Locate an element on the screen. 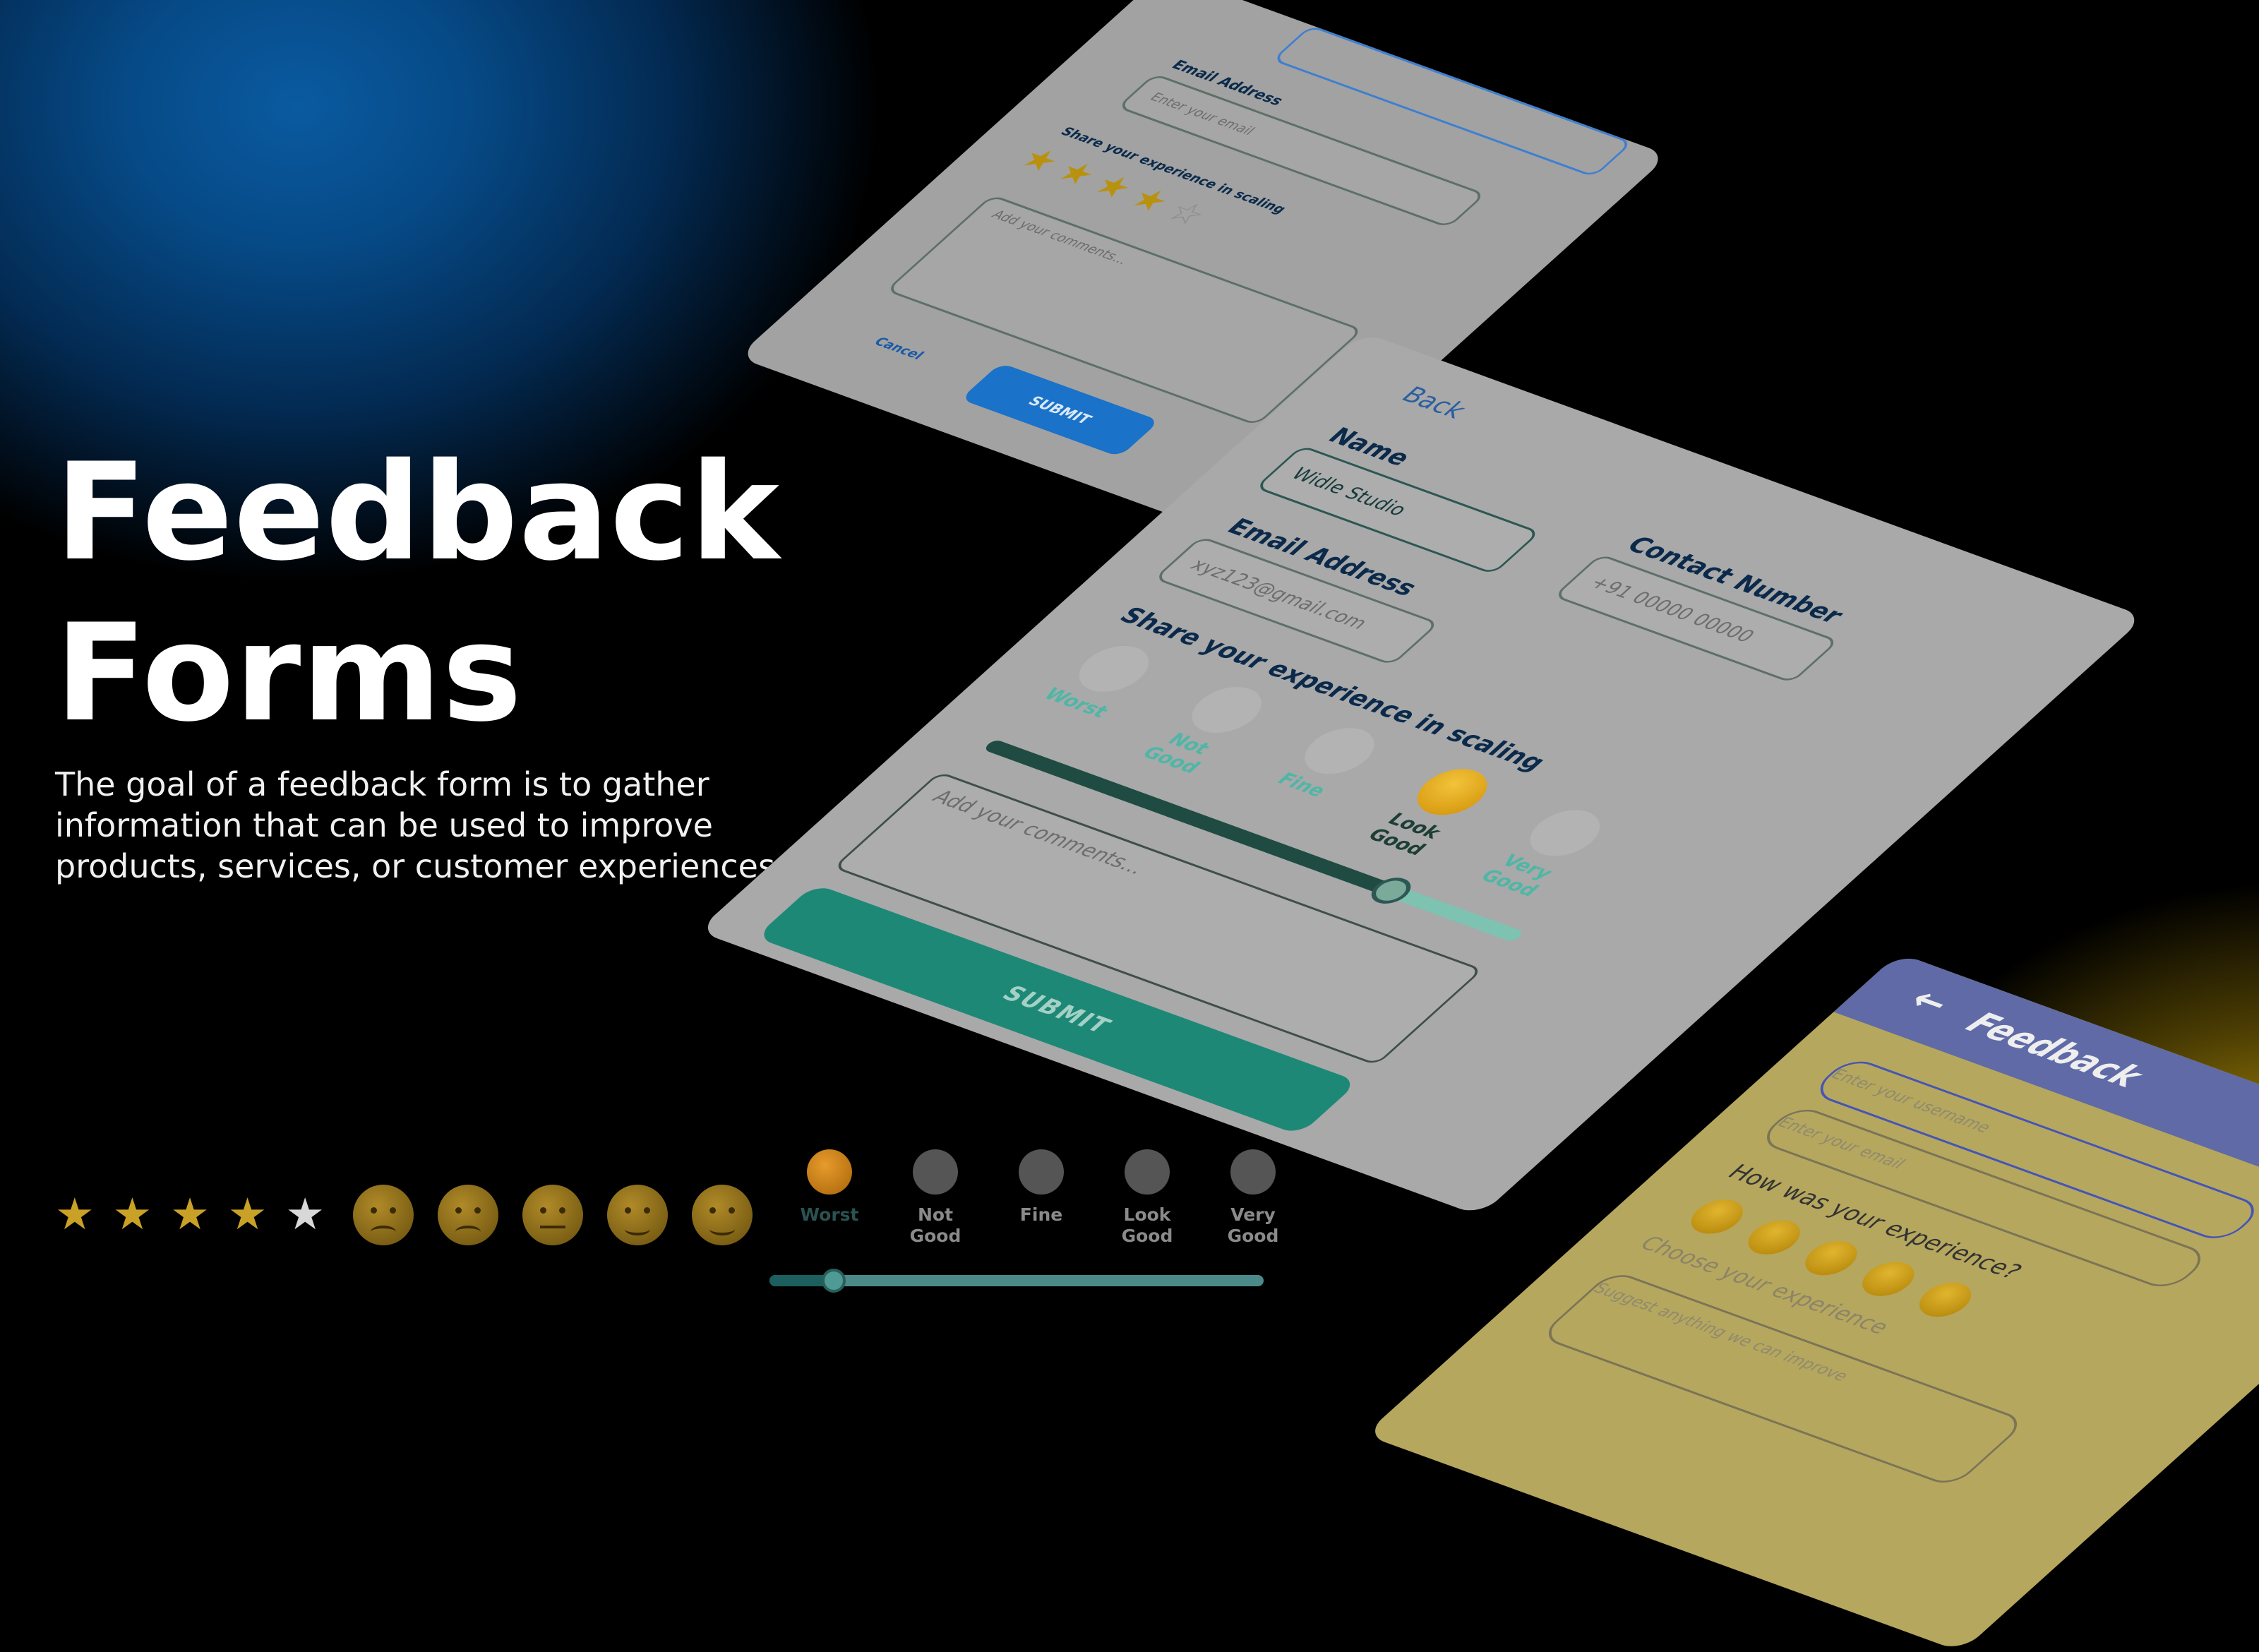 The image size is (2259, 1652). page-title: Feedback Forms is located at coordinates (417, 593).